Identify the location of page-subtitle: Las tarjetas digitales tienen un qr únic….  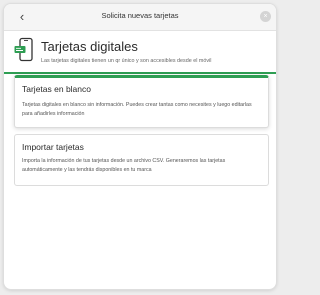
(126, 61).